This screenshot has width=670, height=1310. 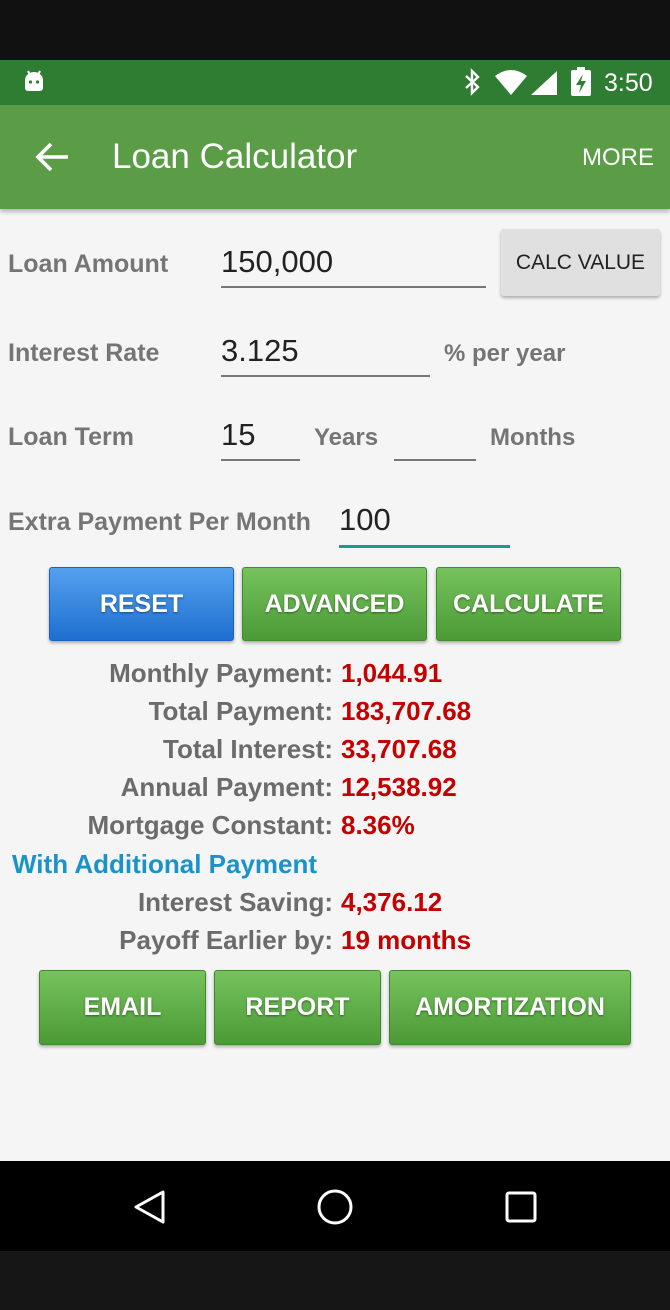 I want to click on page-title: Loan Calculator, so click(x=235, y=156).